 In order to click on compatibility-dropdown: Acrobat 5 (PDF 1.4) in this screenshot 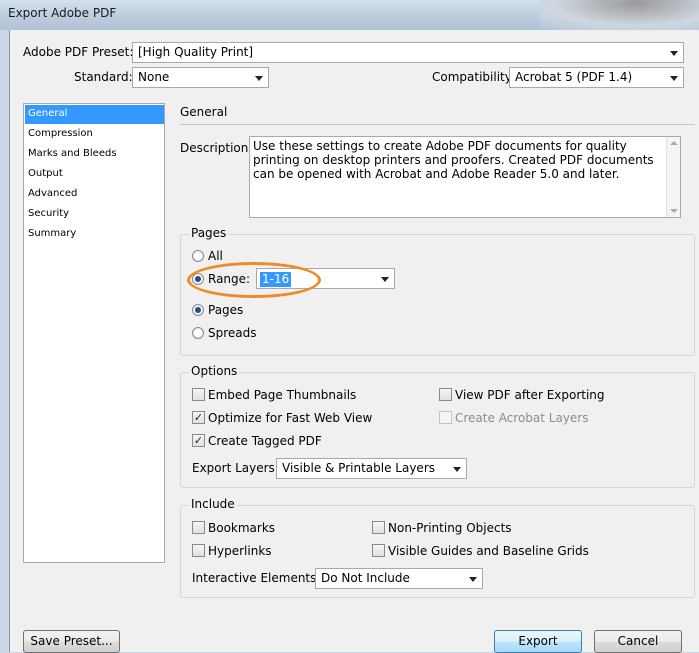, I will do `click(596, 77)`.